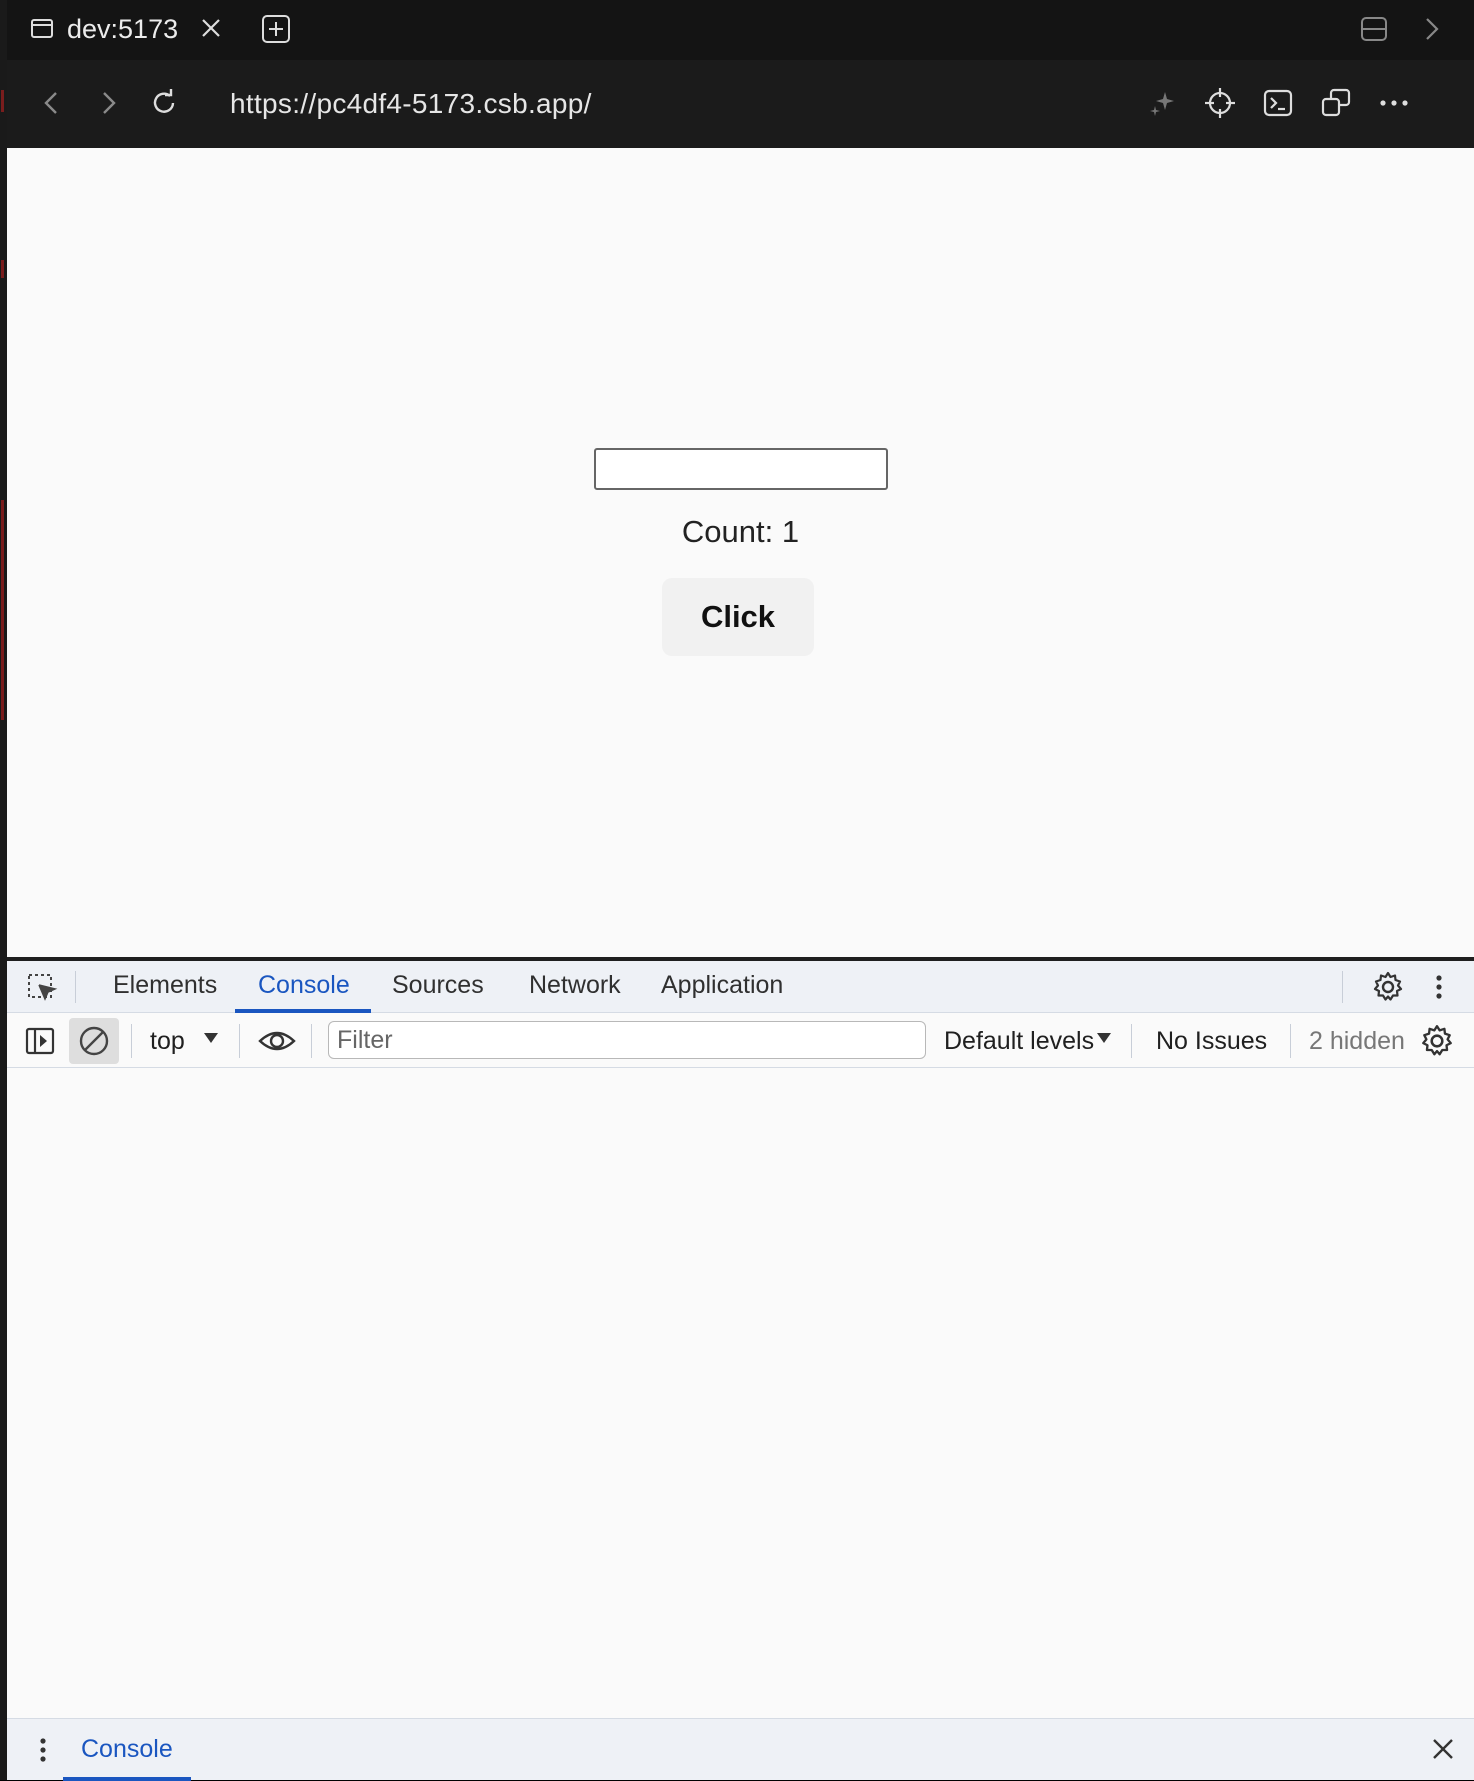  I want to click on device-toggle-icon, so click(1336, 103).